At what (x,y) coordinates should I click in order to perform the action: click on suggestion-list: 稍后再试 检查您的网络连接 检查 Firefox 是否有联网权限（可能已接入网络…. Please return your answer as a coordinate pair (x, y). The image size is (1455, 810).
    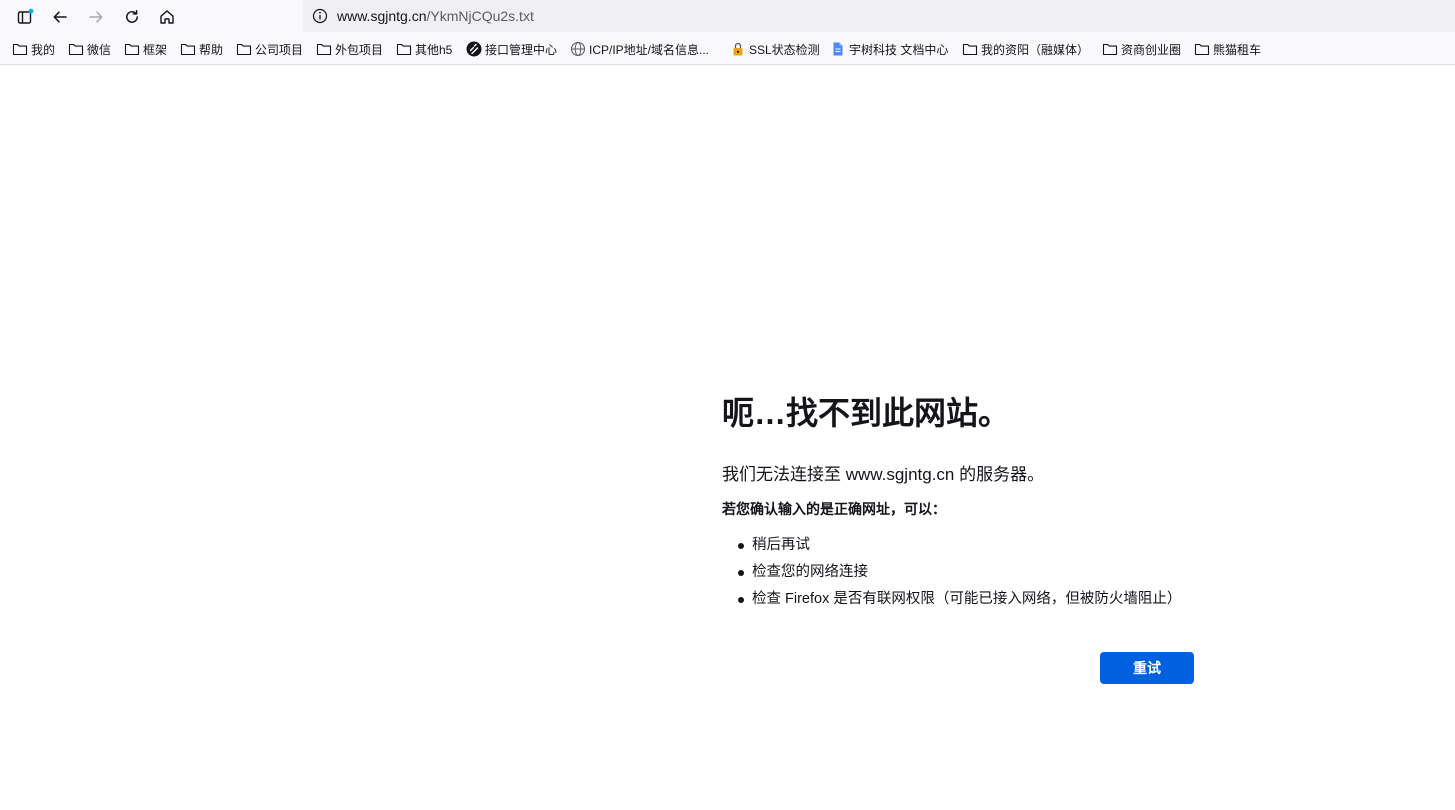
    Looking at the image, I should click on (962, 572).